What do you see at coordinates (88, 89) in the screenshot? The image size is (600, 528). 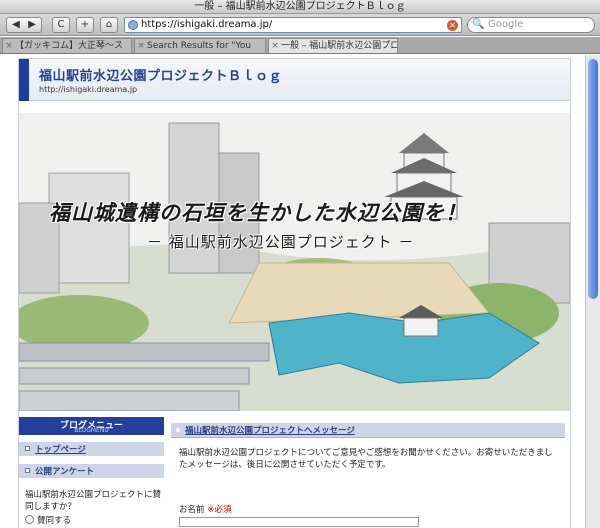 I see `blog-url: http://ishigaki.dreama.jp` at bounding box center [88, 89].